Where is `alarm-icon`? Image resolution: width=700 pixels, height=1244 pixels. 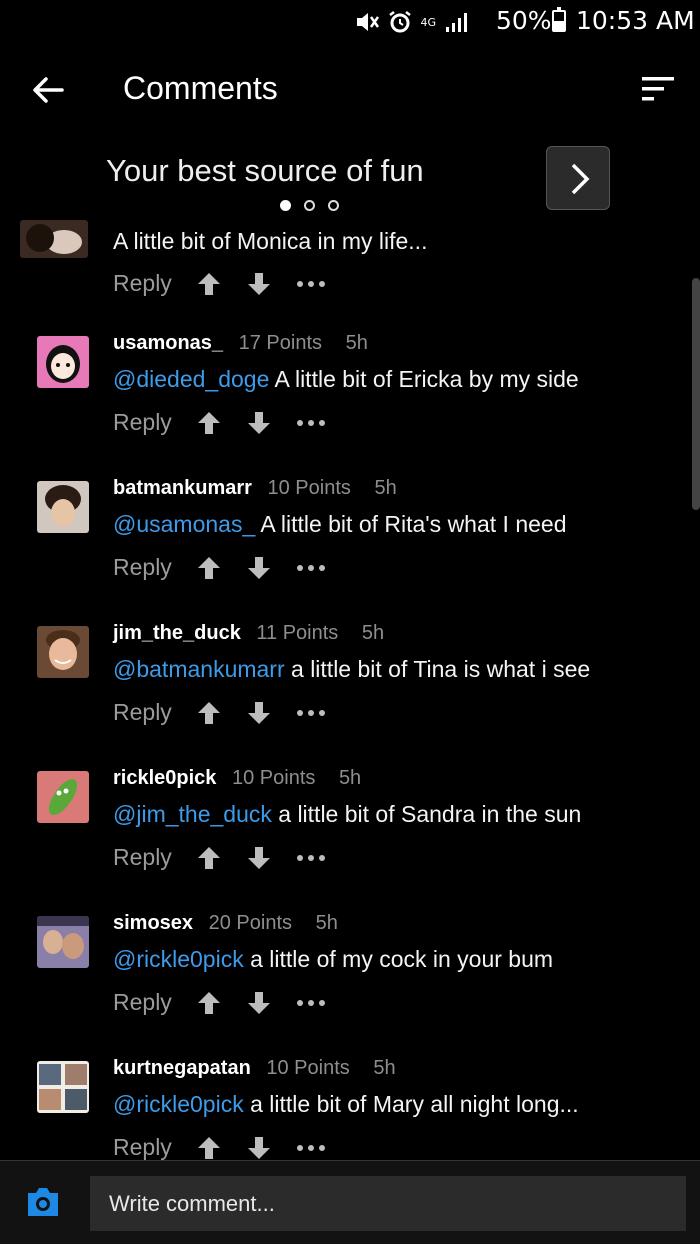 alarm-icon is located at coordinates (400, 22).